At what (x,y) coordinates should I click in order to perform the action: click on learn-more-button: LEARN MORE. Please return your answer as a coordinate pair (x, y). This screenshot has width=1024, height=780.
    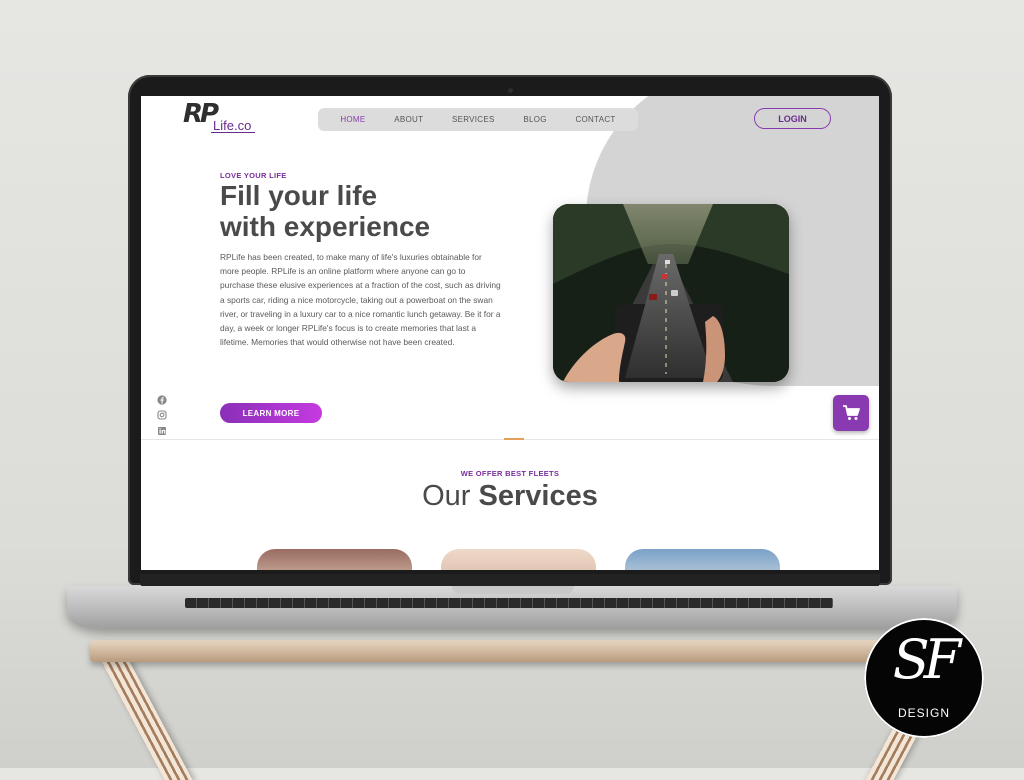
    Looking at the image, I should click on (271, 413).